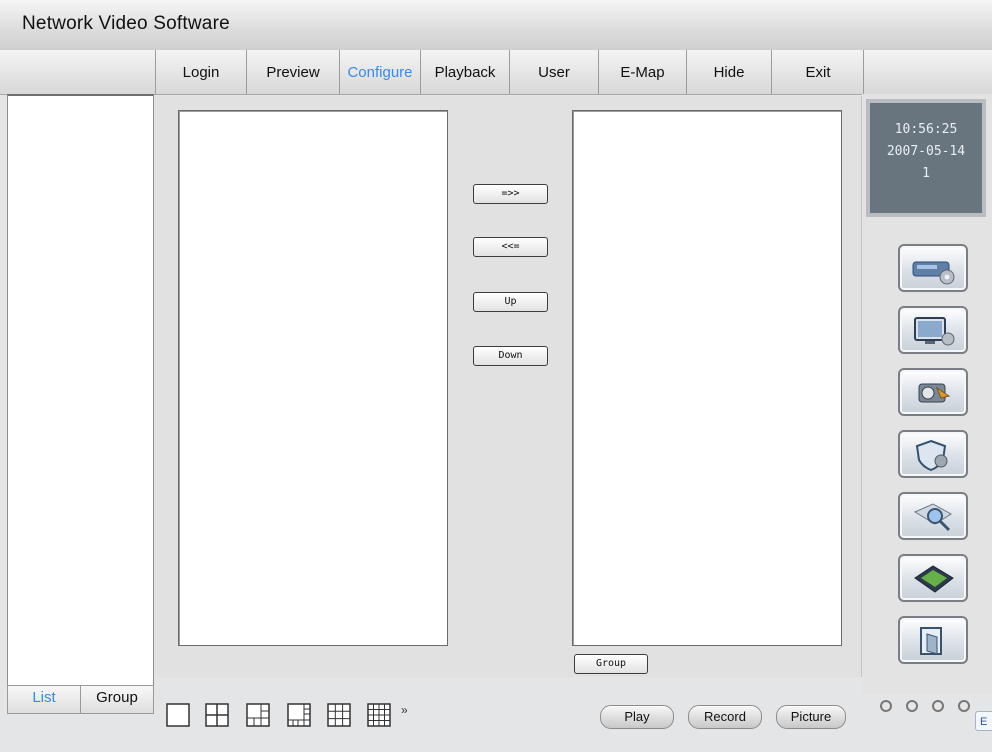 This screenshot has height=752, width=992. What do you see at coordinates (510, 194) in the screenshot?
I see `add-button: =>>` at bounding box center [510, 194].